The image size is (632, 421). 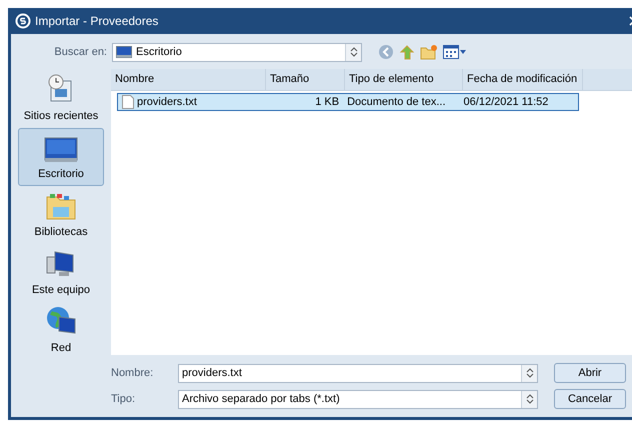 What do you see at coordinates (128, 102) in the screenshot?
I see `document-icon` at bounding box center [128, 102].